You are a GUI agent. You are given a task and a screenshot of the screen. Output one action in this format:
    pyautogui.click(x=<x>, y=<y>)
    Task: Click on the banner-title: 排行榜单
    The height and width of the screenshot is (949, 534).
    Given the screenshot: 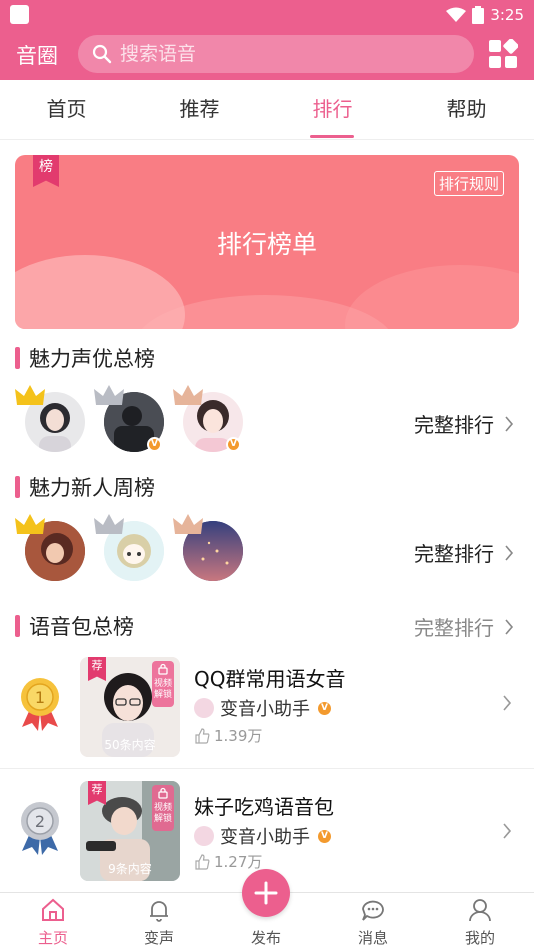 What is the action you would take?
    pyautogui.click(x=266, y=244)
    